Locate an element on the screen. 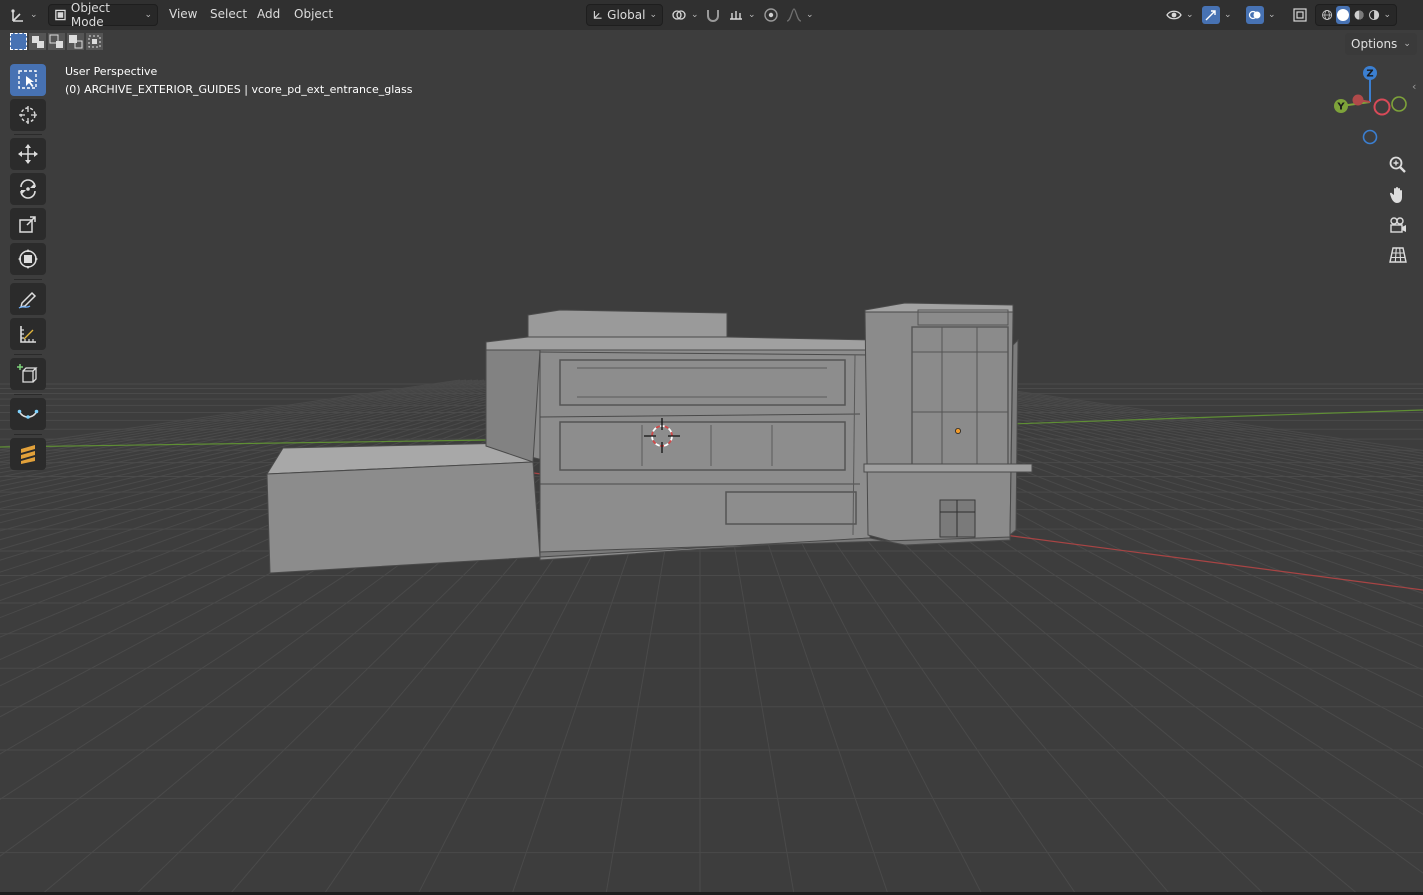  zoom-icon is located at coordinates (1397, 164).